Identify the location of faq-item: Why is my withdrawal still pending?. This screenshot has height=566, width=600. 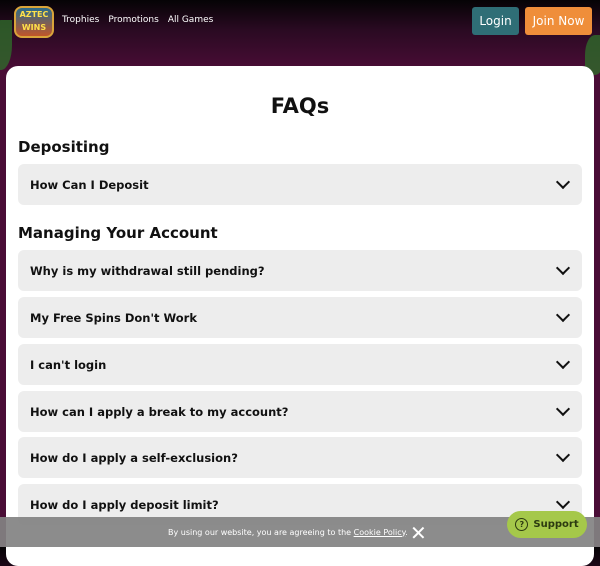
(300, 270).